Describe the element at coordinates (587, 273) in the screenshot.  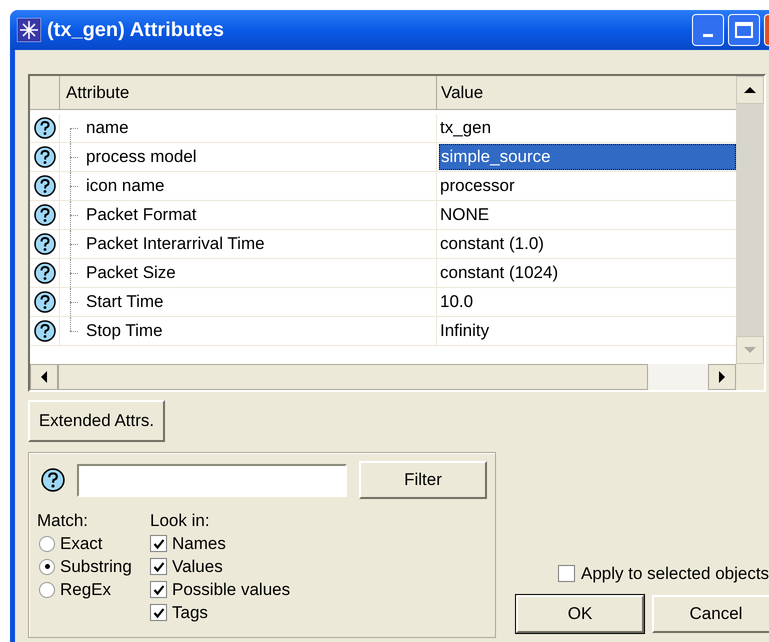
I see `attribute-value: constant (1024)` at that location.